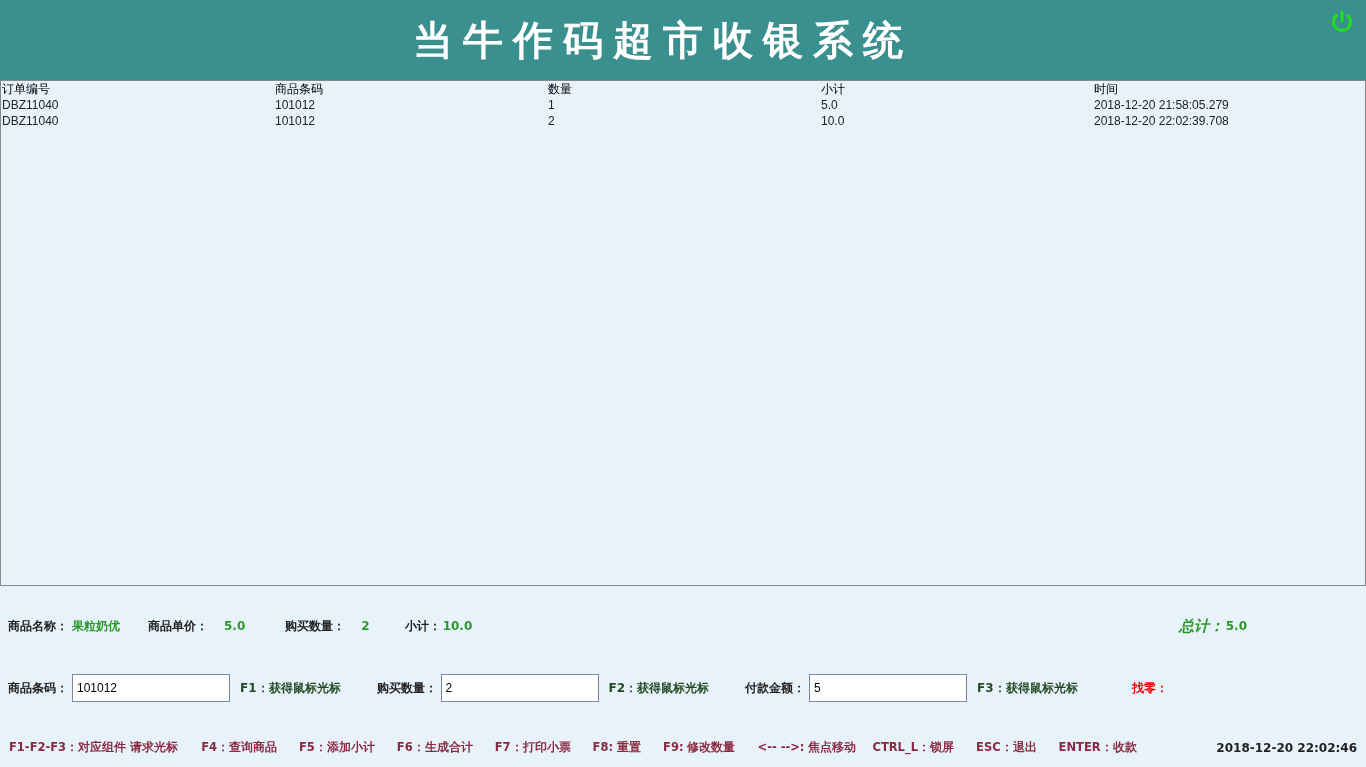 The image size is (1366, 767). I want to click on info-value: 果粒奶优, so click(96, 626).